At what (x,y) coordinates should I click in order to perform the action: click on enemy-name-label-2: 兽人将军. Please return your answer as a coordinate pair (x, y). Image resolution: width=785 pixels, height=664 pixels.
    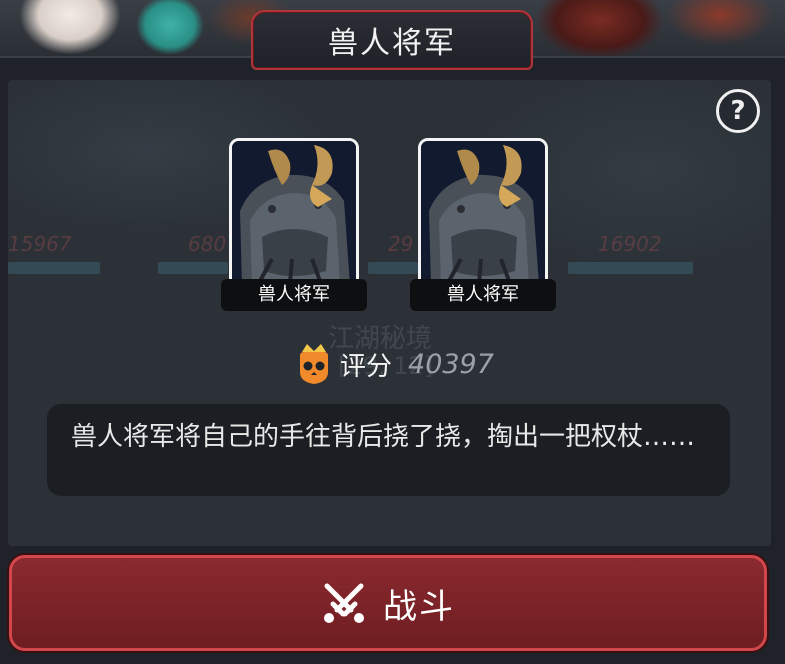
    Looking at the image, I should click on (483, 295).